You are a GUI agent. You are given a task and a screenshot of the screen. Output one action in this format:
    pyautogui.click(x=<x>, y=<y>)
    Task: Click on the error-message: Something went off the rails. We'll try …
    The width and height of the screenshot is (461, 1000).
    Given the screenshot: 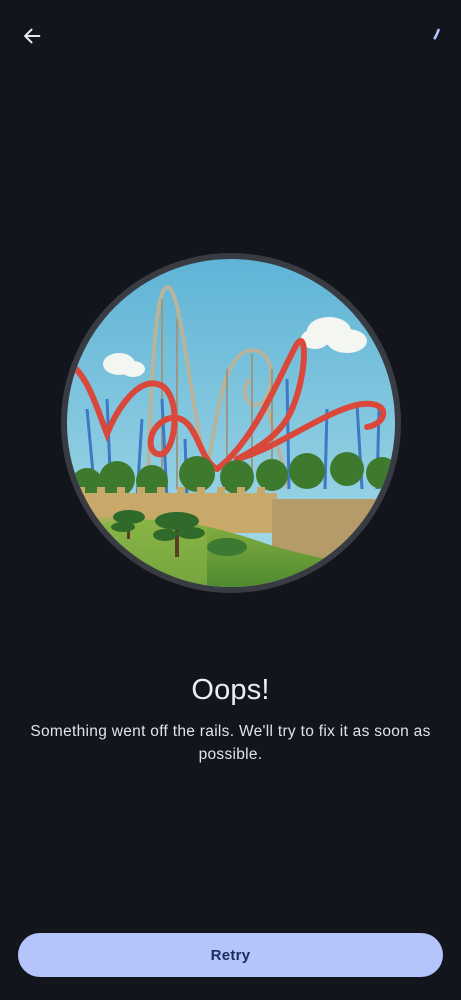 What is the action you would take?
    pyautogui.click(x=230, y=743)
    